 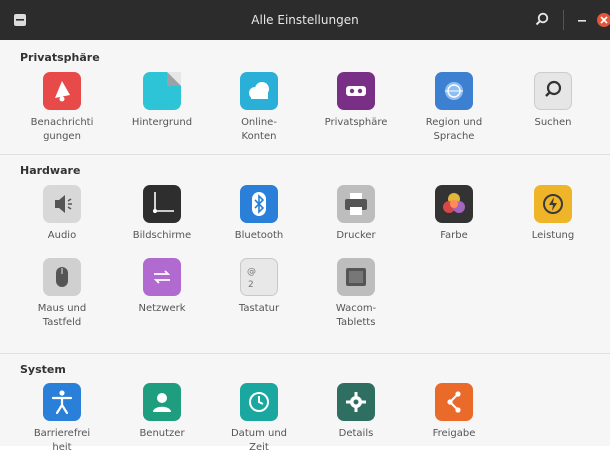 I want to click on setting-wacom-tabletts: Wacom- Tabletts, so click(x=356, y=294).